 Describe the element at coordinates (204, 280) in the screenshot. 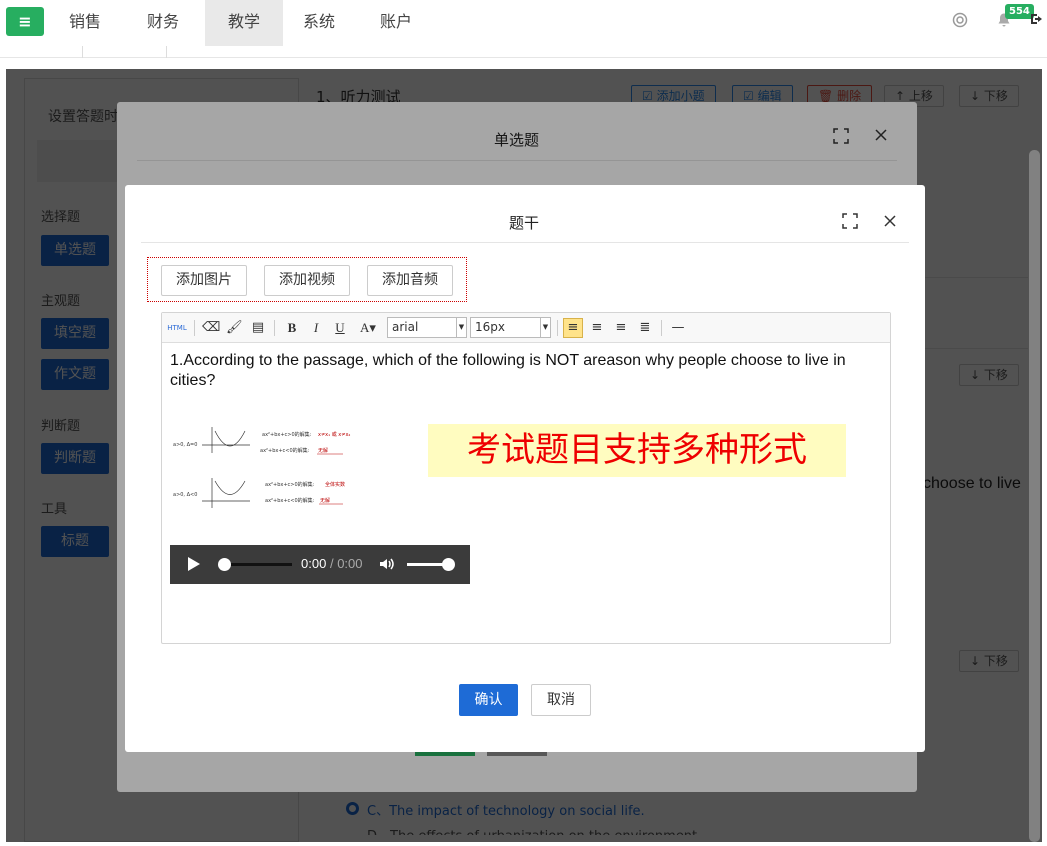

I see `add-image-button: 添加图片` at that location.